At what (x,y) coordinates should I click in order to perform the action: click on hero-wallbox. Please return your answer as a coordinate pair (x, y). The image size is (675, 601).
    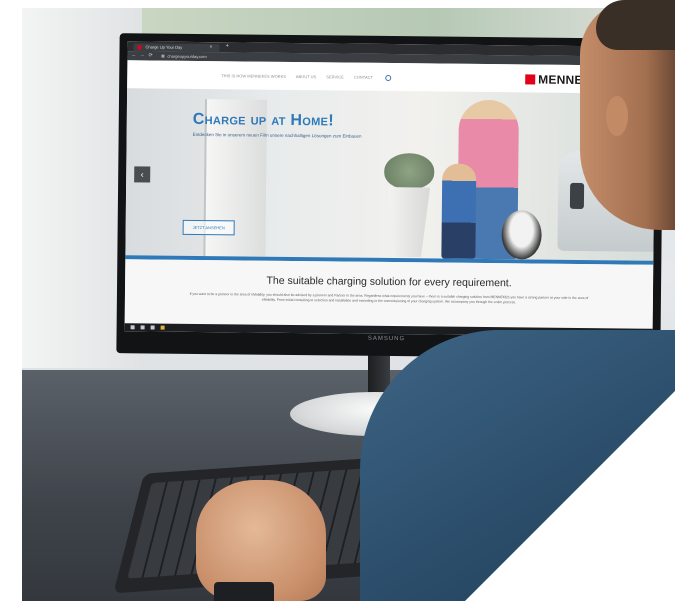
    Looking at the image, I should click on (577, 196).